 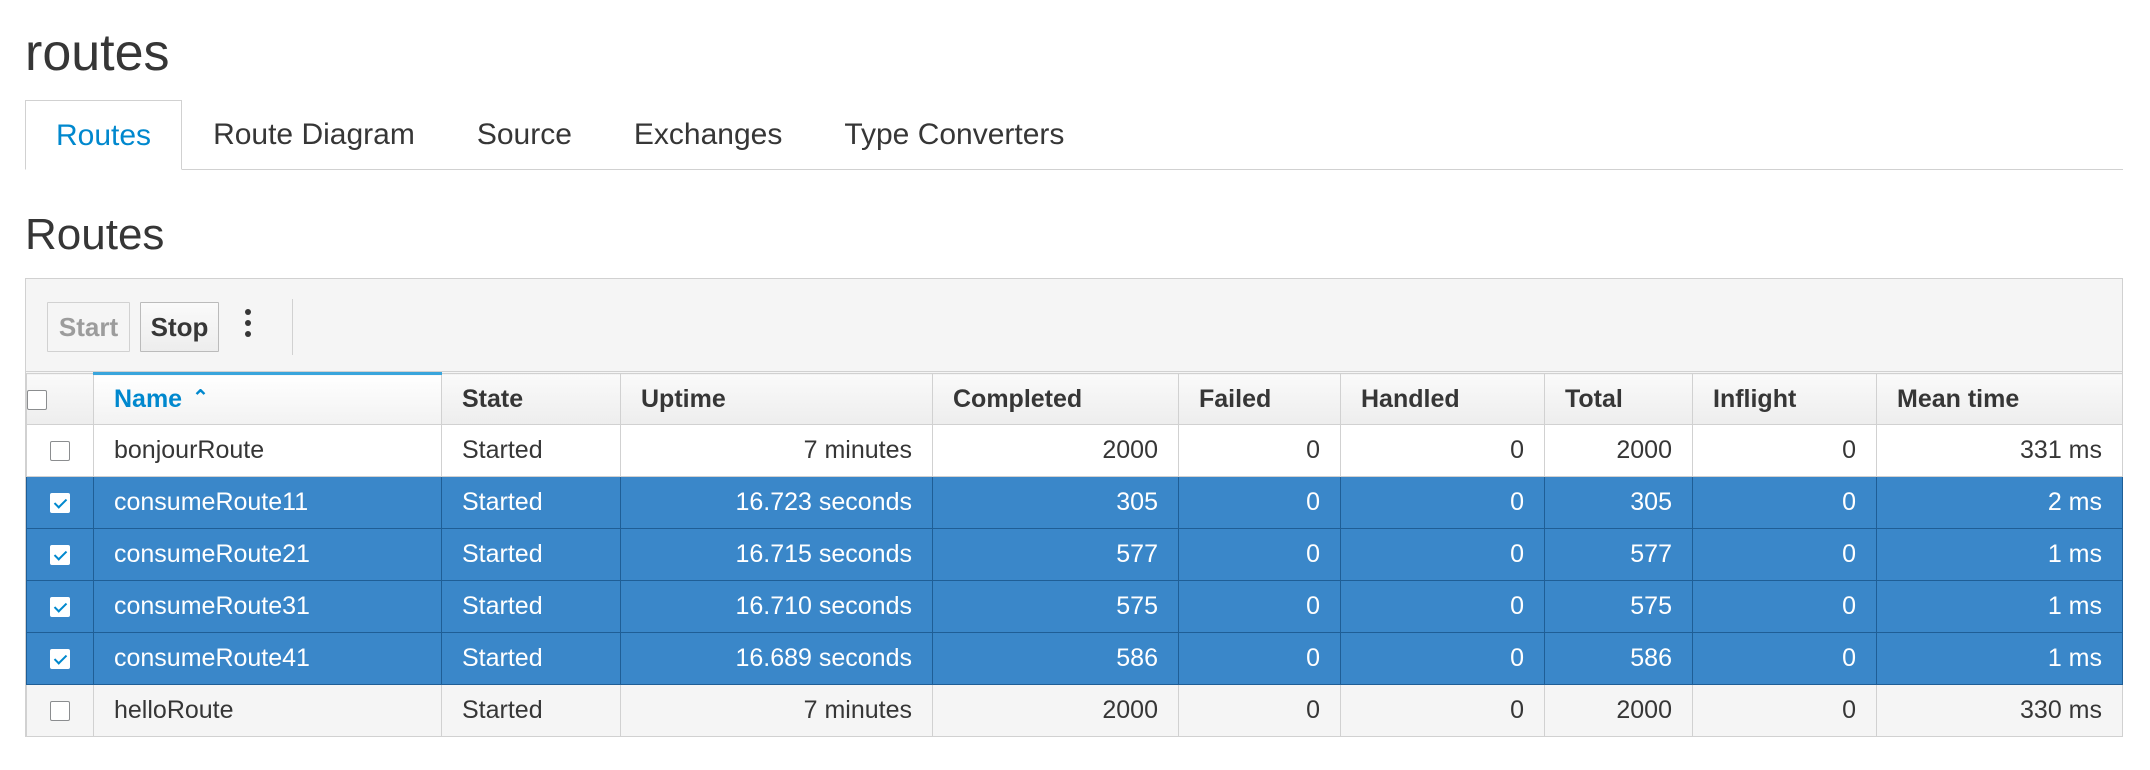 What do you see at coordinates (954, 134) in the screenshot?
I see `tab-type-converters: Type Converters` at bounding box center [954, 134].